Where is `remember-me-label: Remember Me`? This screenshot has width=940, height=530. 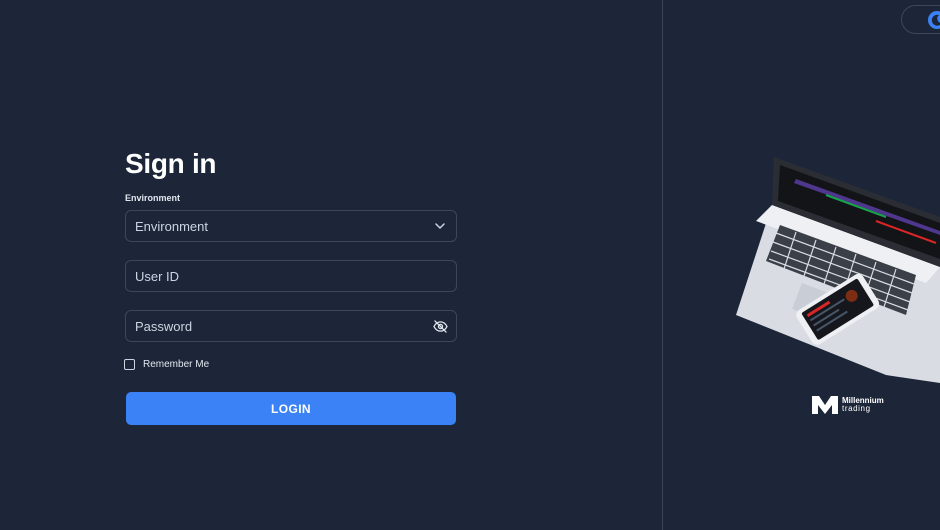 remember-me-label: Remember Me is located at coordinates (176, 364).